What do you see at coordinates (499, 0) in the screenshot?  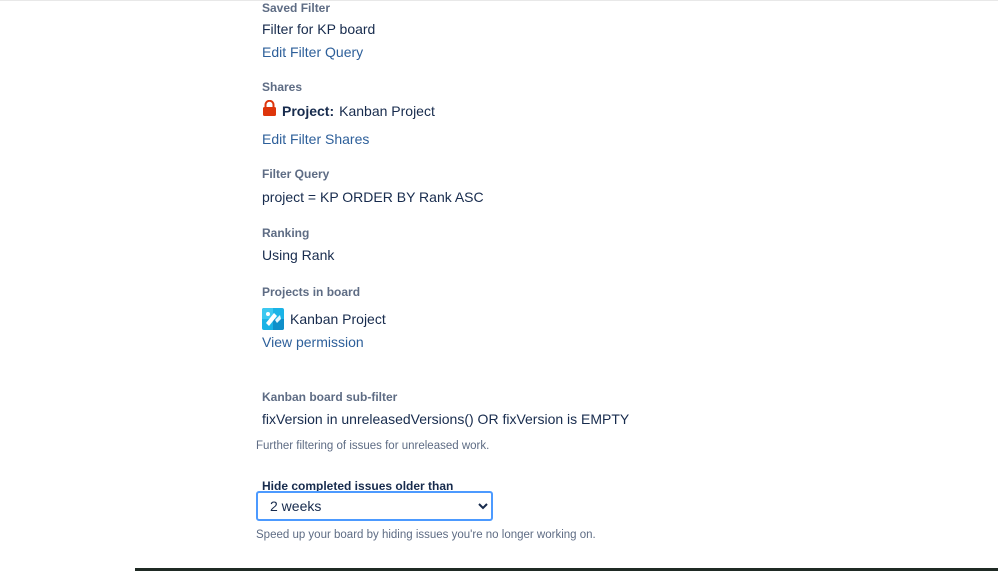 I see `top-divider` at bounding box center [499, 0].